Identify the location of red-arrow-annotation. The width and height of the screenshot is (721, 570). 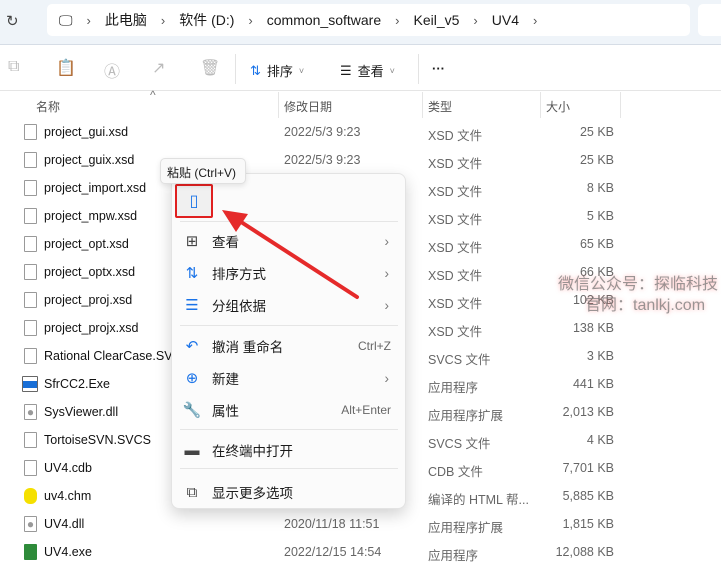
(290, 254).